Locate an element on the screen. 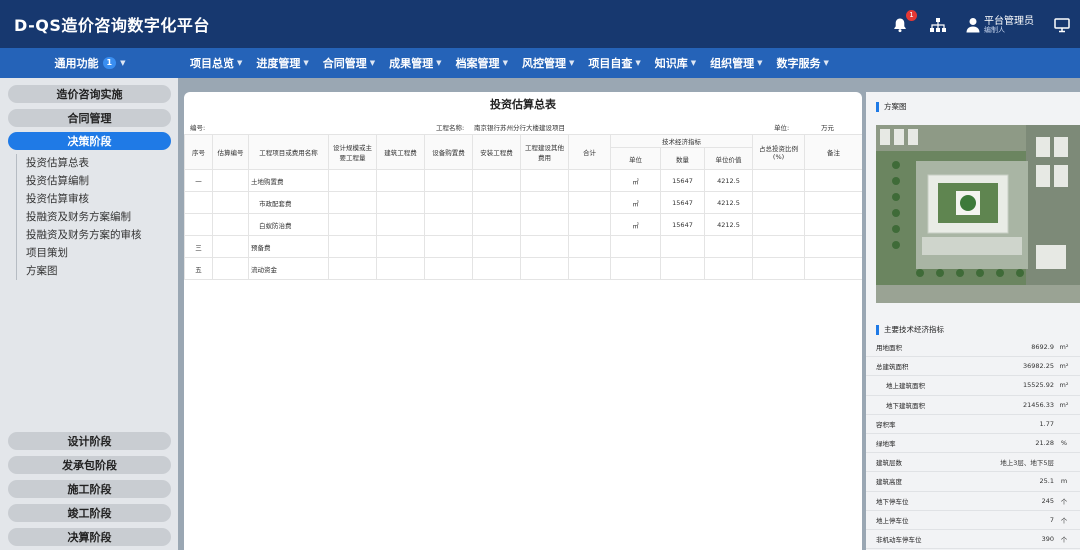  sidebar-item-estimate-compile: 投资估算编制 is located at coordinates (96, 181).